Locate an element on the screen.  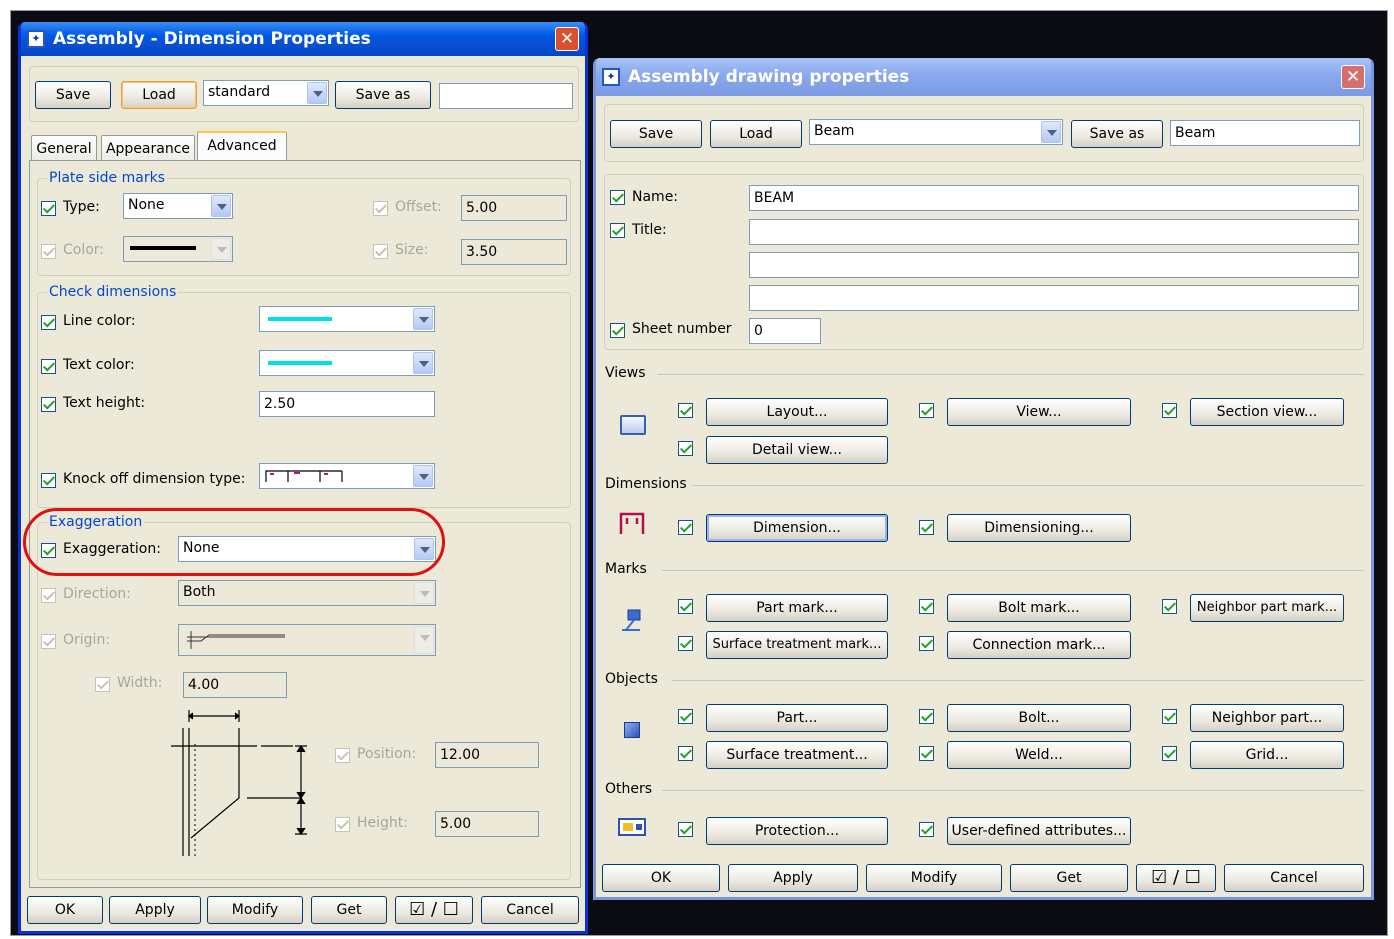
view-checkbox is located at coordinates (926, 410).